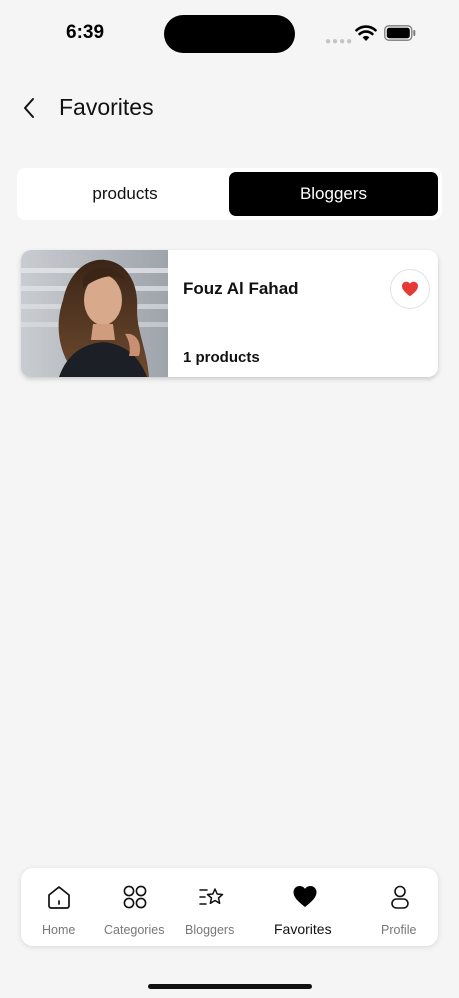 Image resolution: width=459 pixels, height=998 pixels. I want to click on nav-label-bloggers: Bloggers, so click(210, 930).